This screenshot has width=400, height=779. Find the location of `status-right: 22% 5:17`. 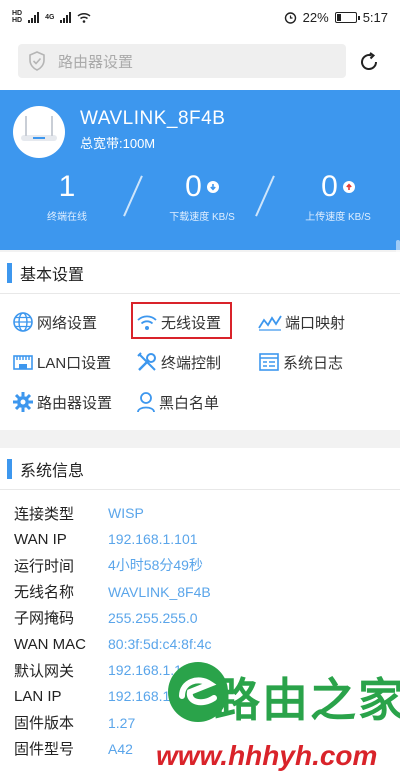

status-right: 22% 5:17 is located at coordinates (336, 17).